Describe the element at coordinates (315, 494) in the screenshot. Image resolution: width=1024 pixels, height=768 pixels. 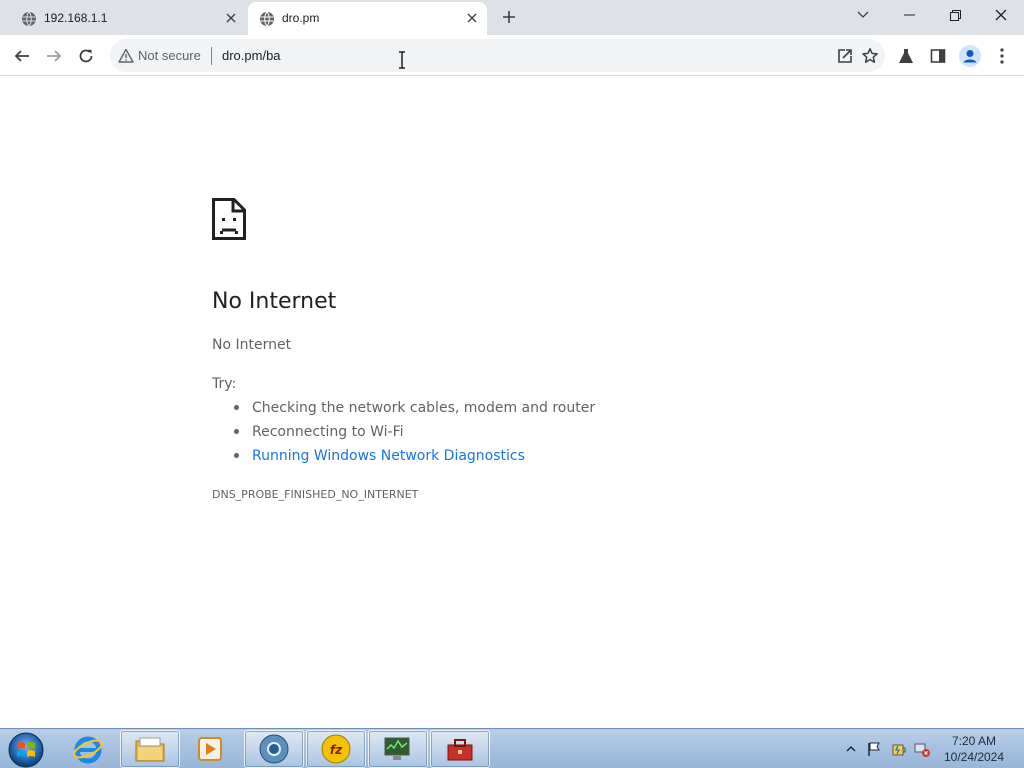
I see `error-code: DNS_PROBE_FINISHED_NO_INTERNET` at that location.